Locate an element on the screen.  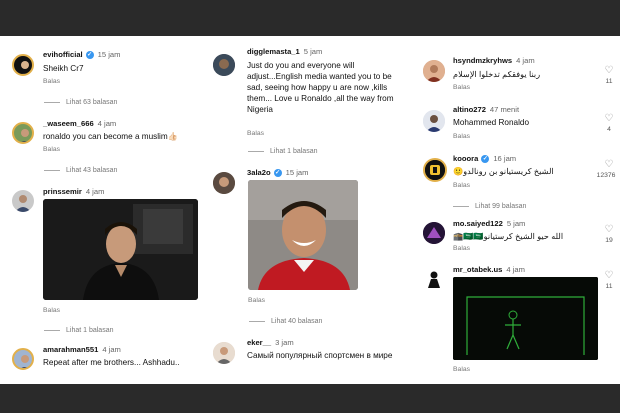
comment-username: kooora ✓ 16 jam is located at coordinates (484, 158).